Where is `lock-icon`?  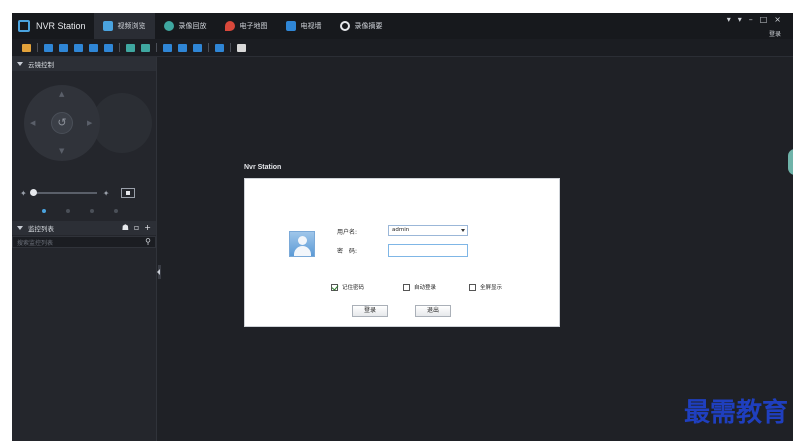
lock-icon is located at coordinates (26, 47).